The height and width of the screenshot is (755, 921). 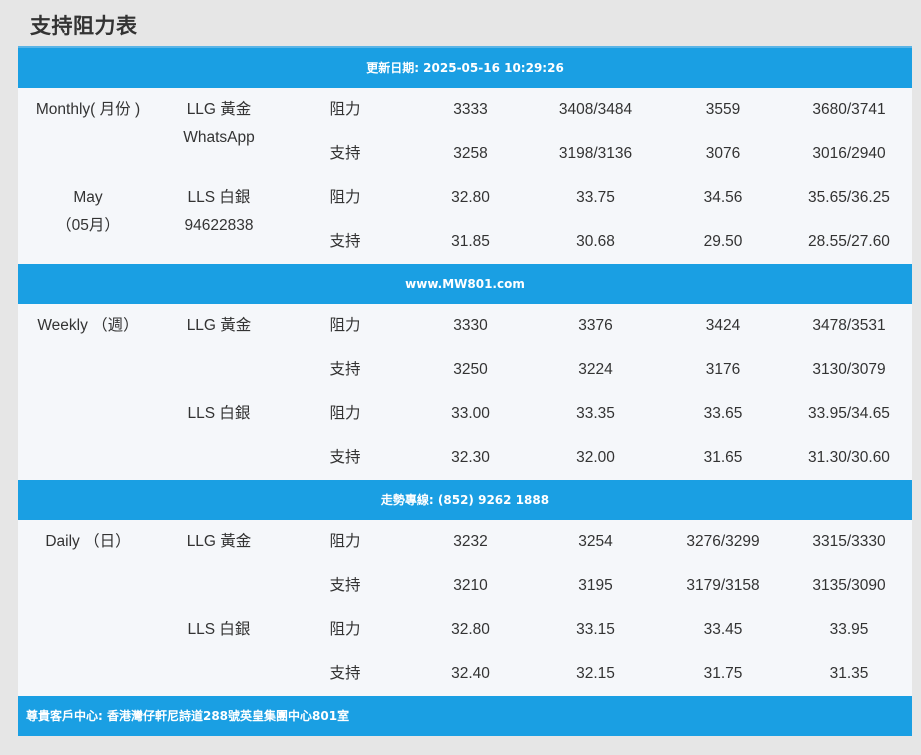 What do you see at coordinates (595, 585) in the screenshot?
I see `table-cell: 3195` at bounding box center [595, 585].